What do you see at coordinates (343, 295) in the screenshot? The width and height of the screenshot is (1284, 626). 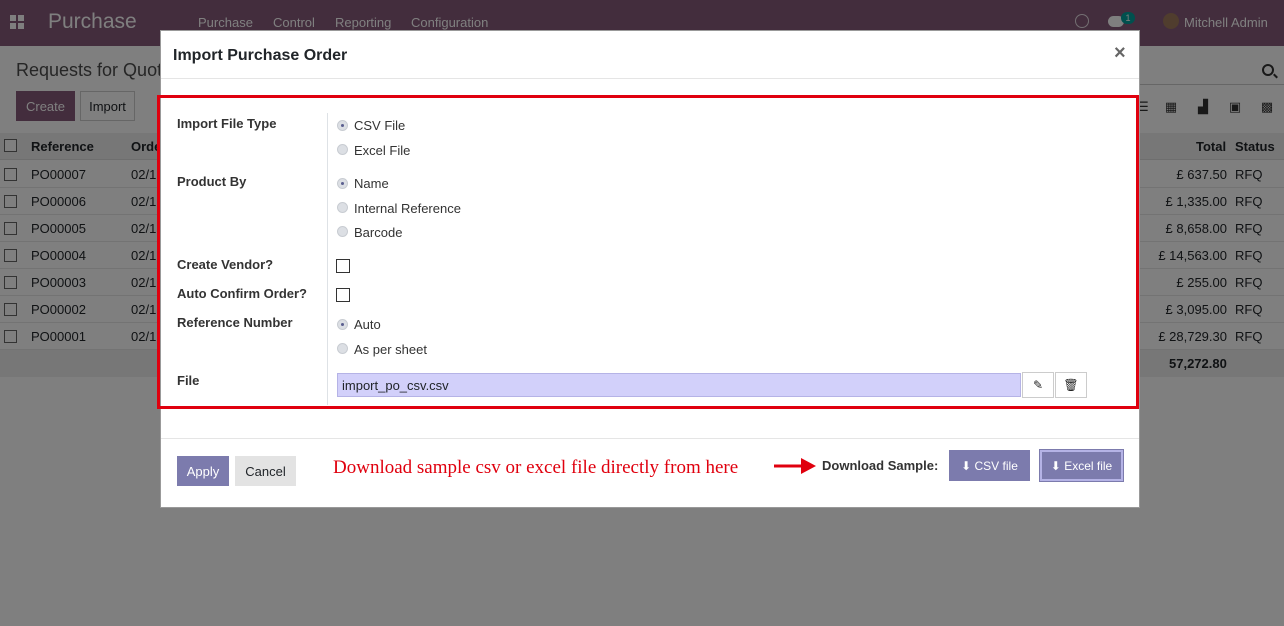 I see `auto-confirm-checkbox` at bounding box center [343, 295].